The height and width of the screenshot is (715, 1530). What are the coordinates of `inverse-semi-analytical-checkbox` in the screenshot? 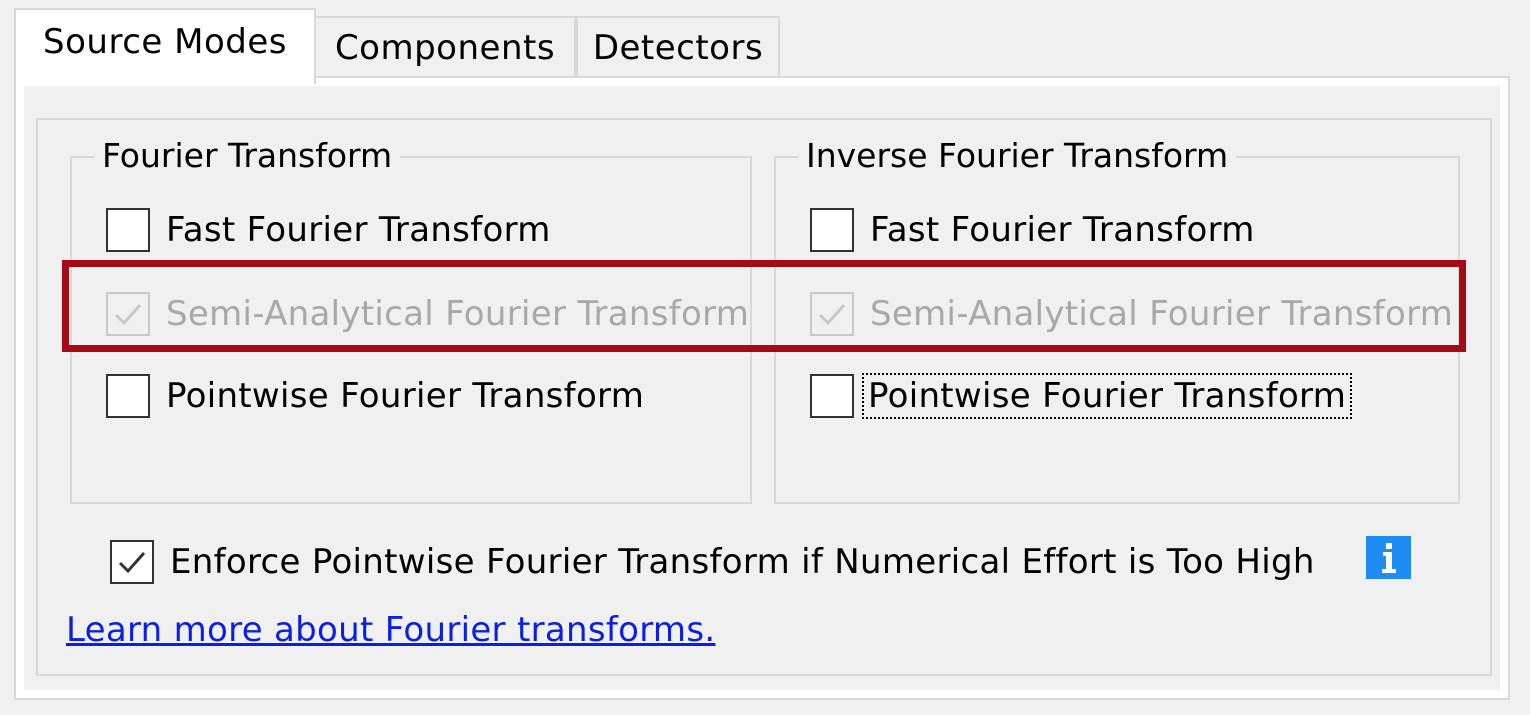 It's located at (832, 314).